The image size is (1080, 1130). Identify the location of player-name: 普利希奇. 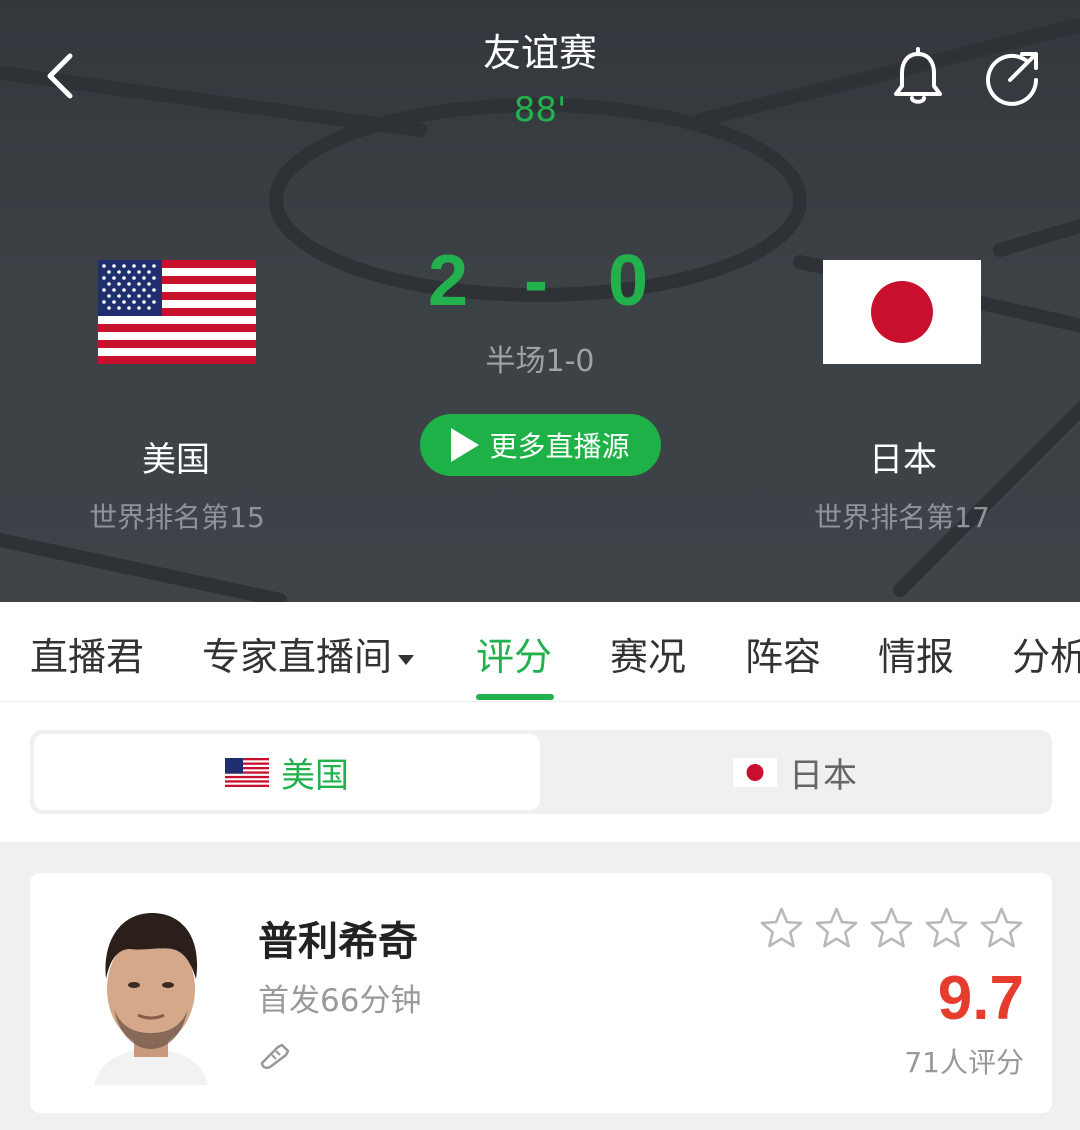
(338, 942).